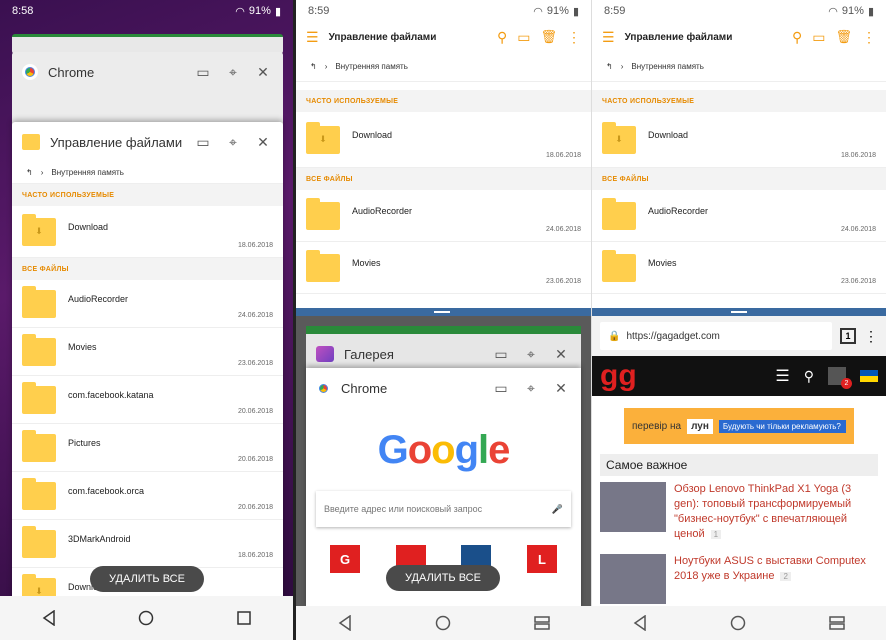  Describe the element at coordinates (541, 559) in the screenshot. I see `shortcut-tile: L` at that location.